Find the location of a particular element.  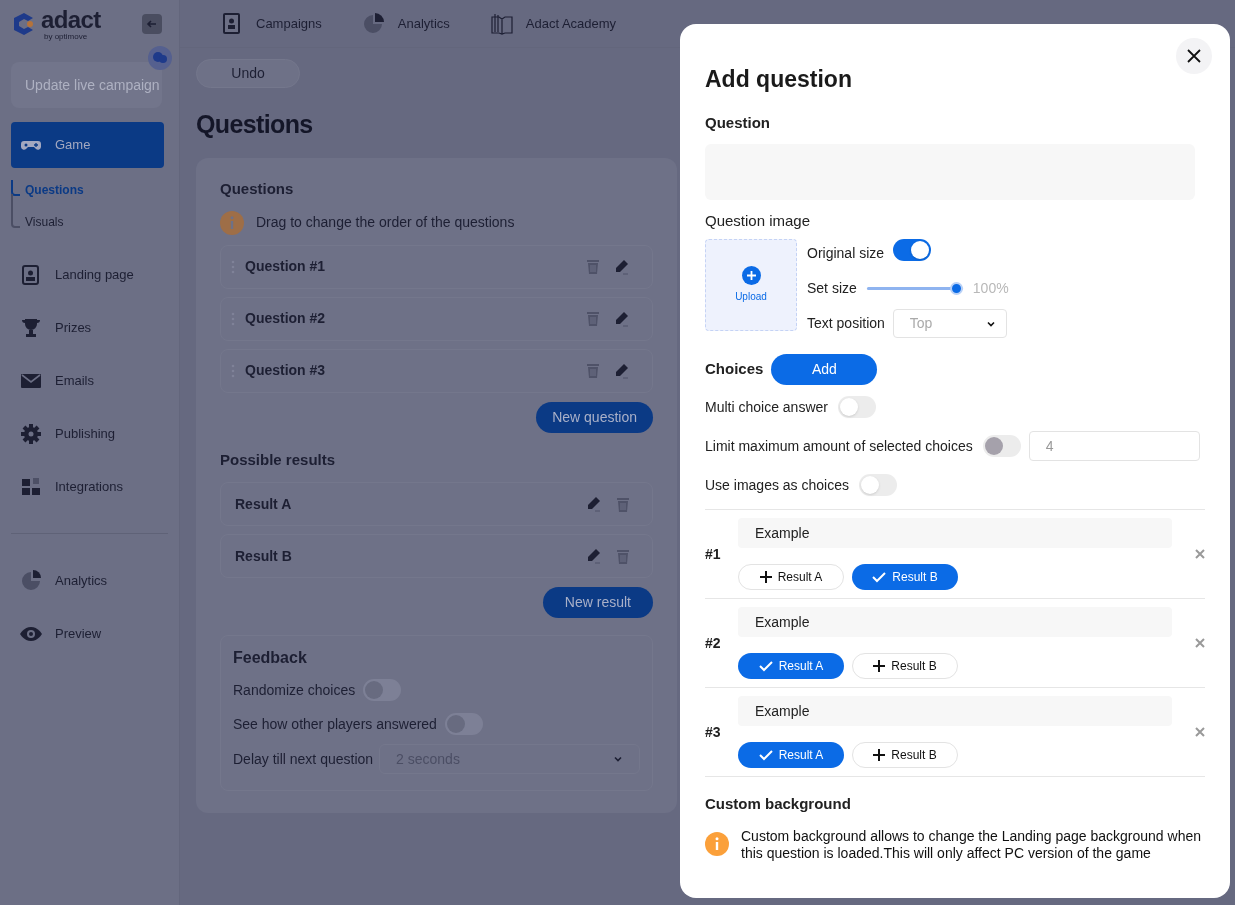

size-slider is located at coordinates (914, 288).